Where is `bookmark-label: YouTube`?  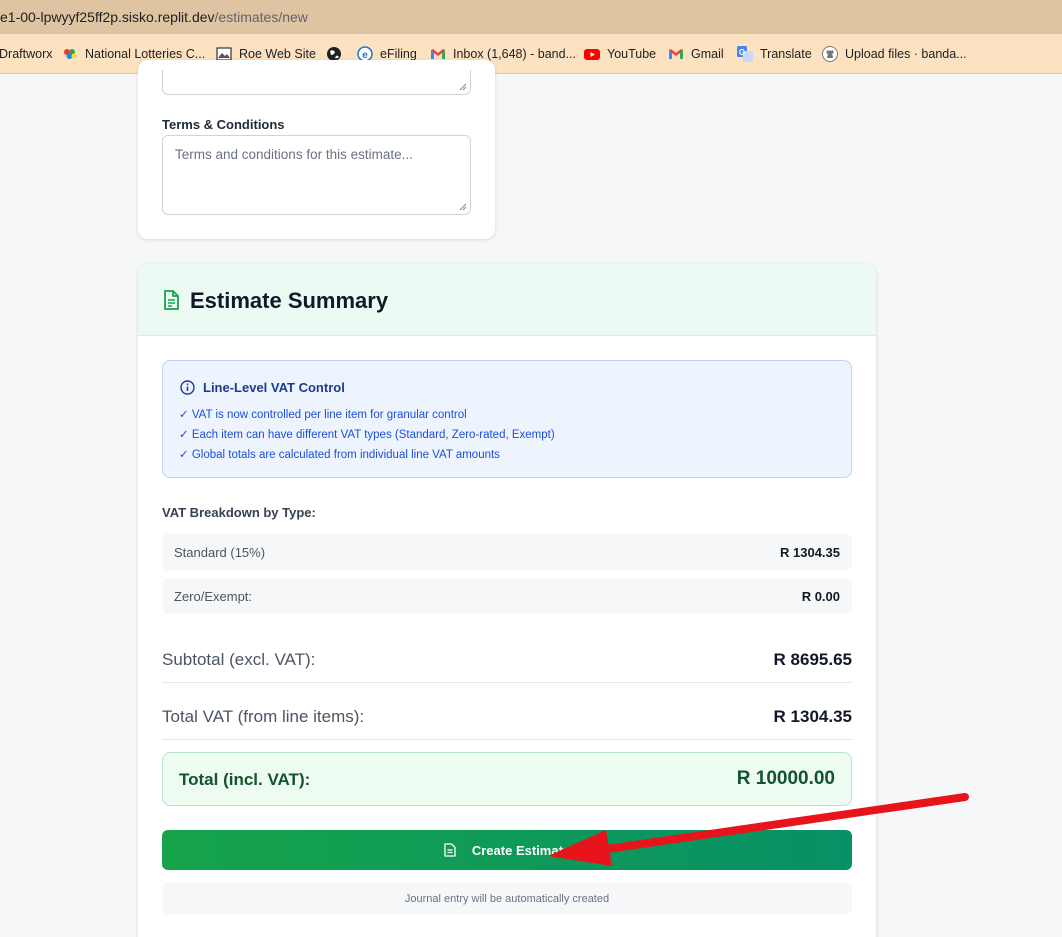
bookmark-label: YouTube is located at coordinates (632, 54).